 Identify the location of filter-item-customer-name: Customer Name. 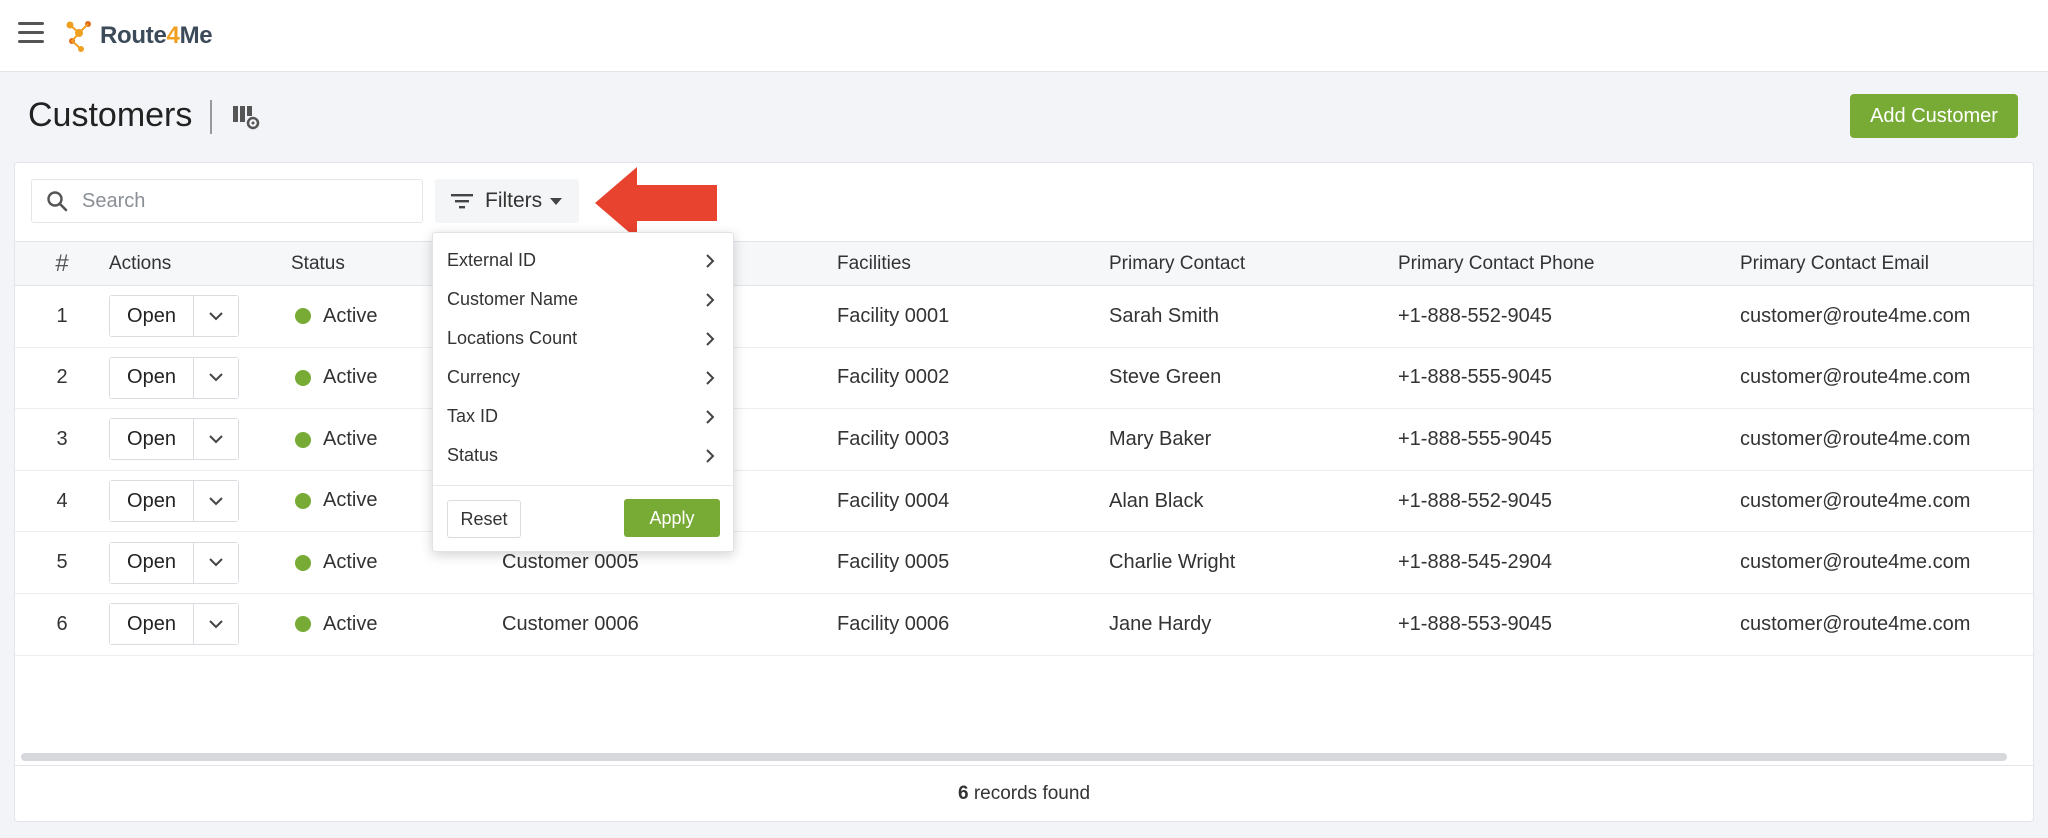
(583, 299).